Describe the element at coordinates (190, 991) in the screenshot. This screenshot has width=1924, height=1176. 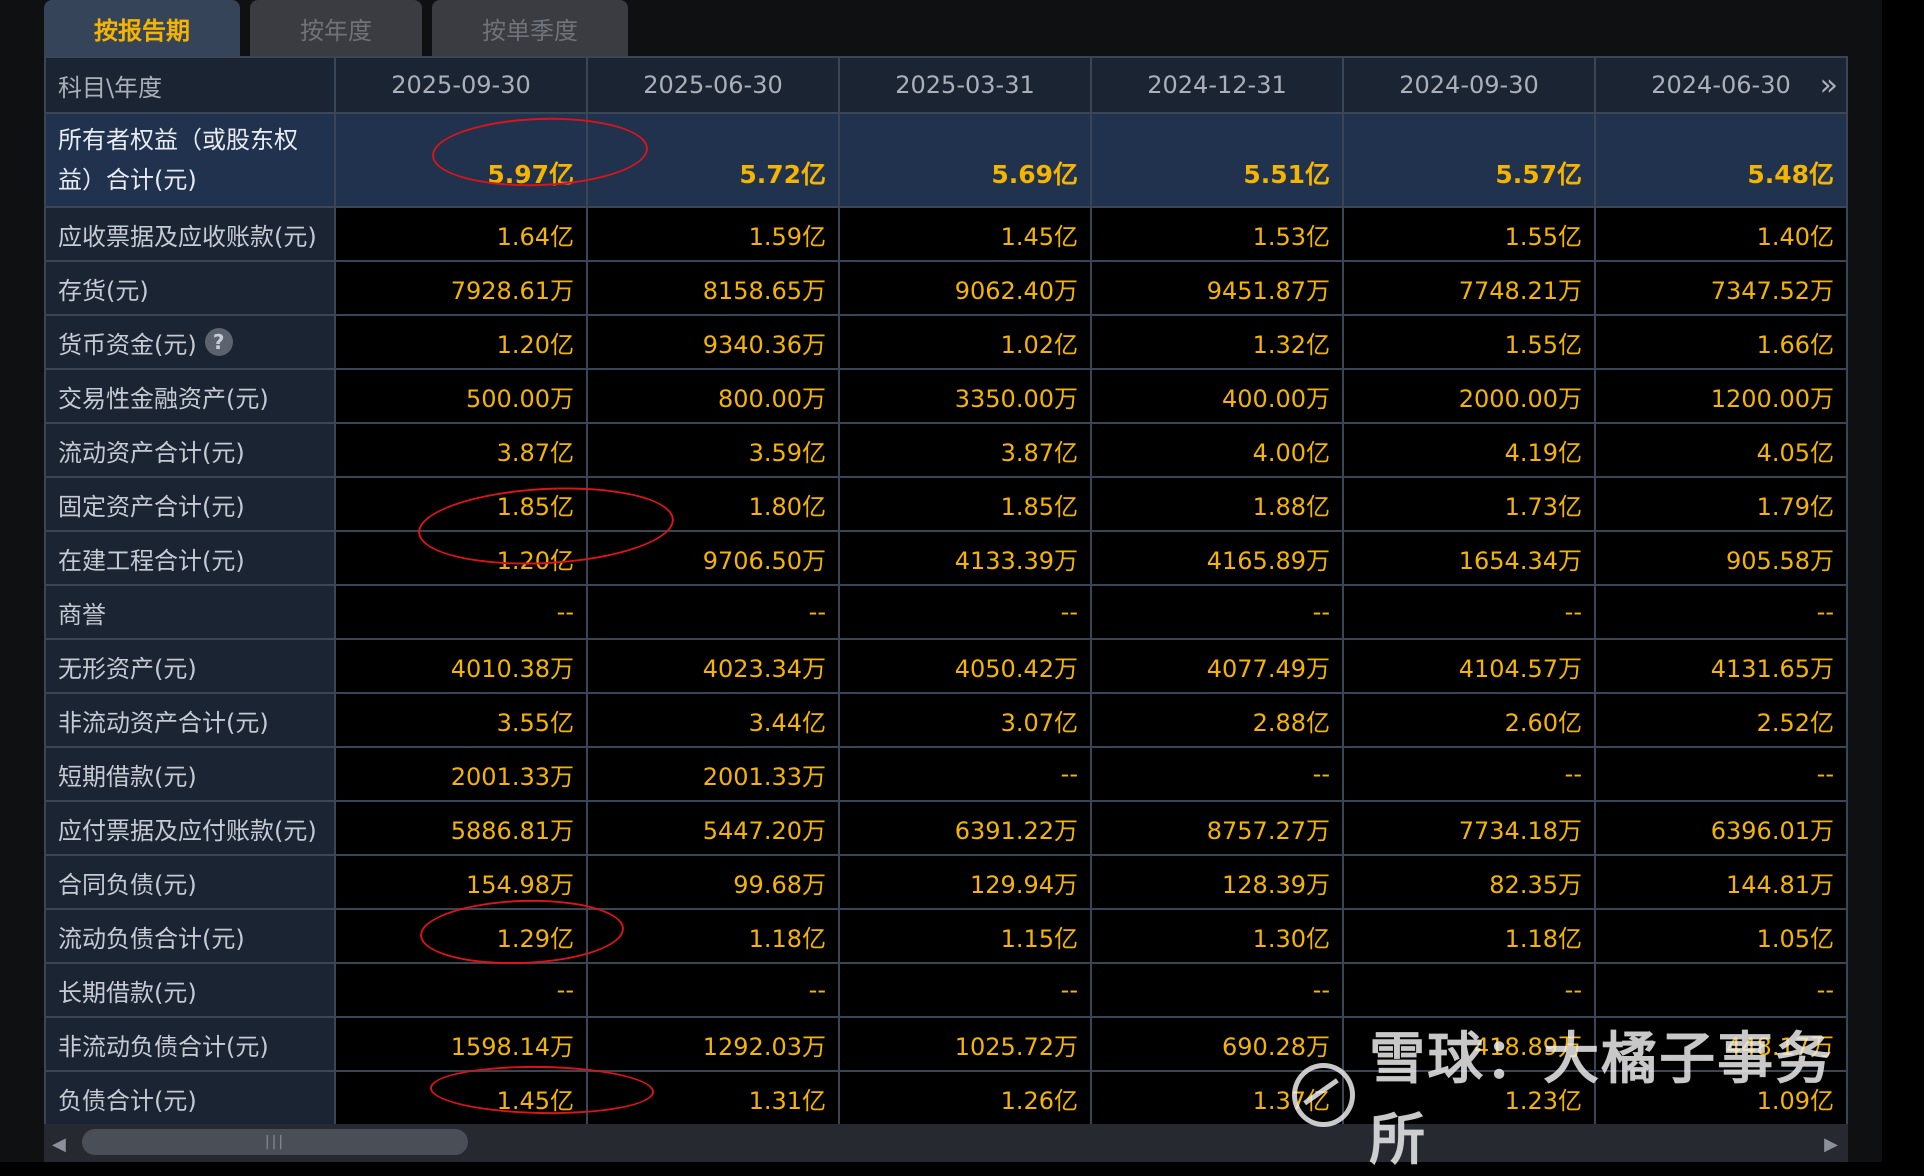
I see `row-label: 长期借款(元)` at that location.